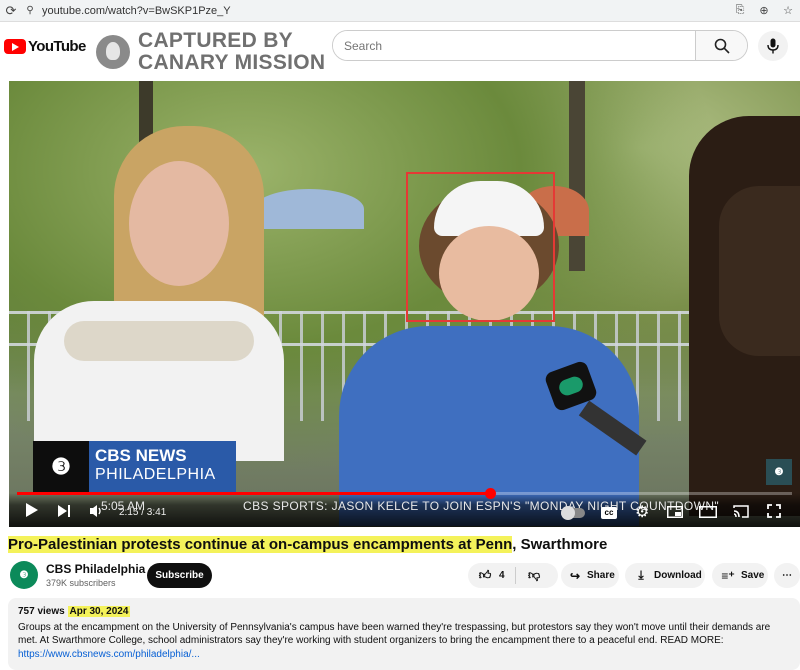 The width and height of the screenshot is (800, 670). I want to click on canary-mission-watermark: CAPTURED BY CANARY MISSION, so click(210, 52).